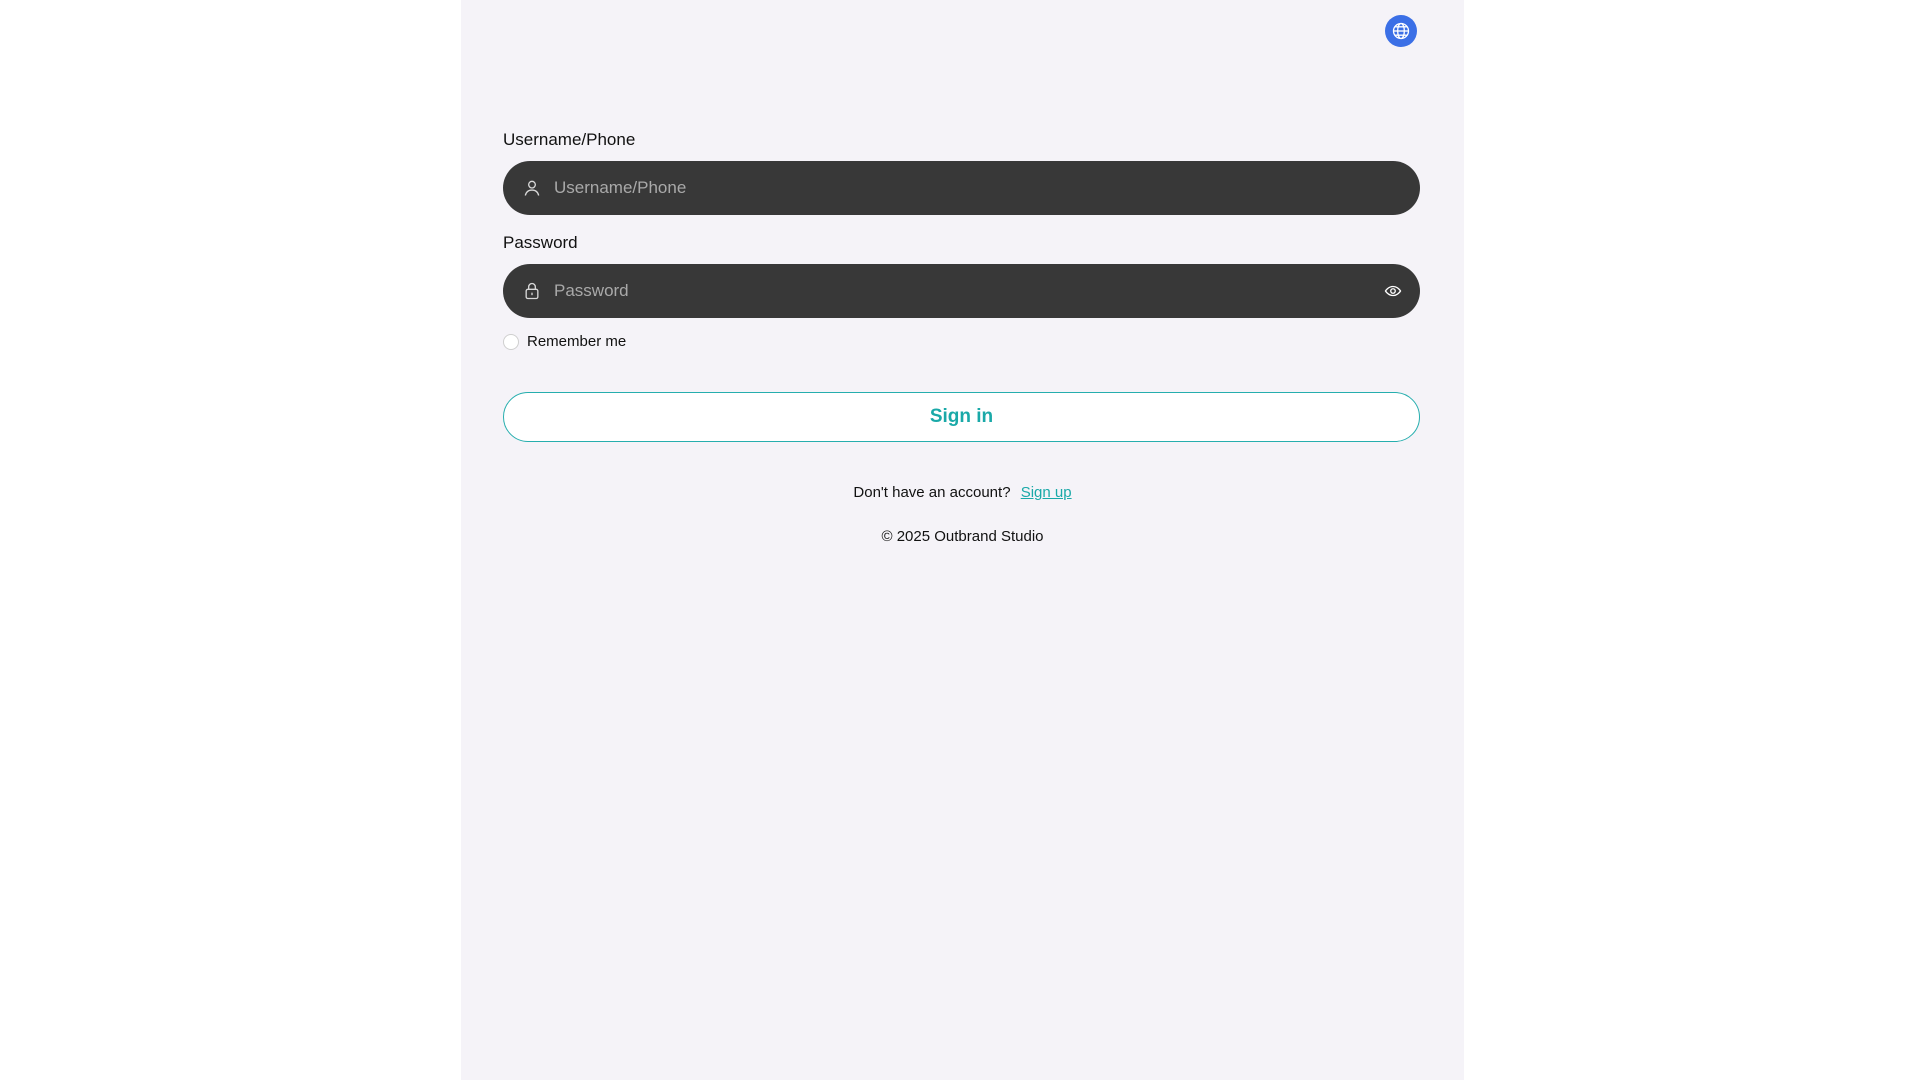  Describe the element at coordinates (532, 291) in the screenshot. I see `lock-icon` at that location.